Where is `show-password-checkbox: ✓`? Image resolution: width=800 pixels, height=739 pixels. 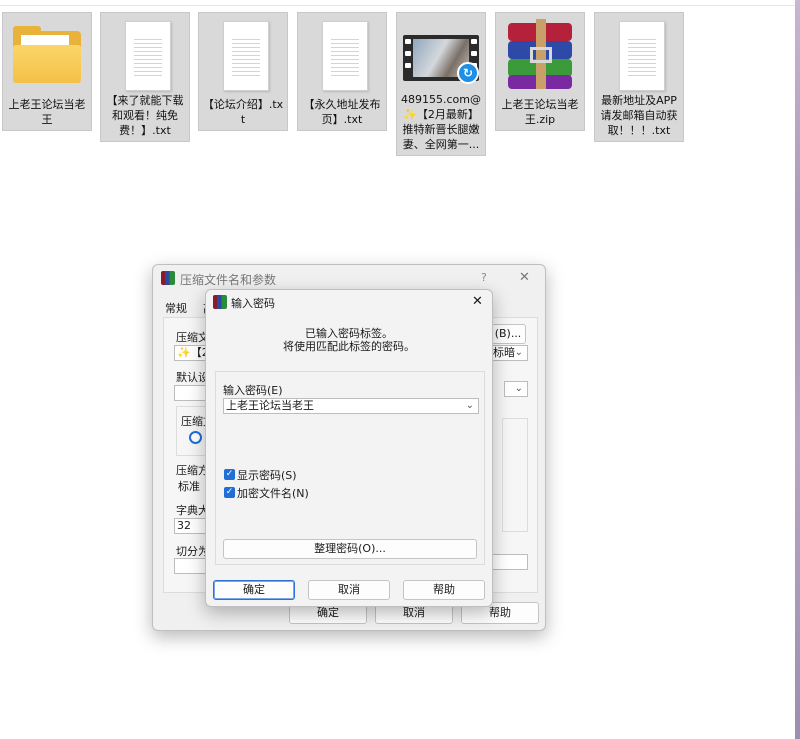 show-password-checkbox: ✓ is located at coordinates (229, 474).